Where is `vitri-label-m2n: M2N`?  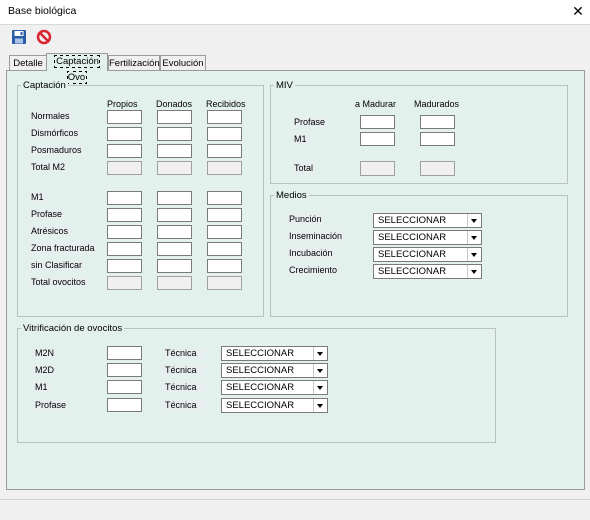
vitri-label-m2n: M2N is located at coordinates (45, 353).